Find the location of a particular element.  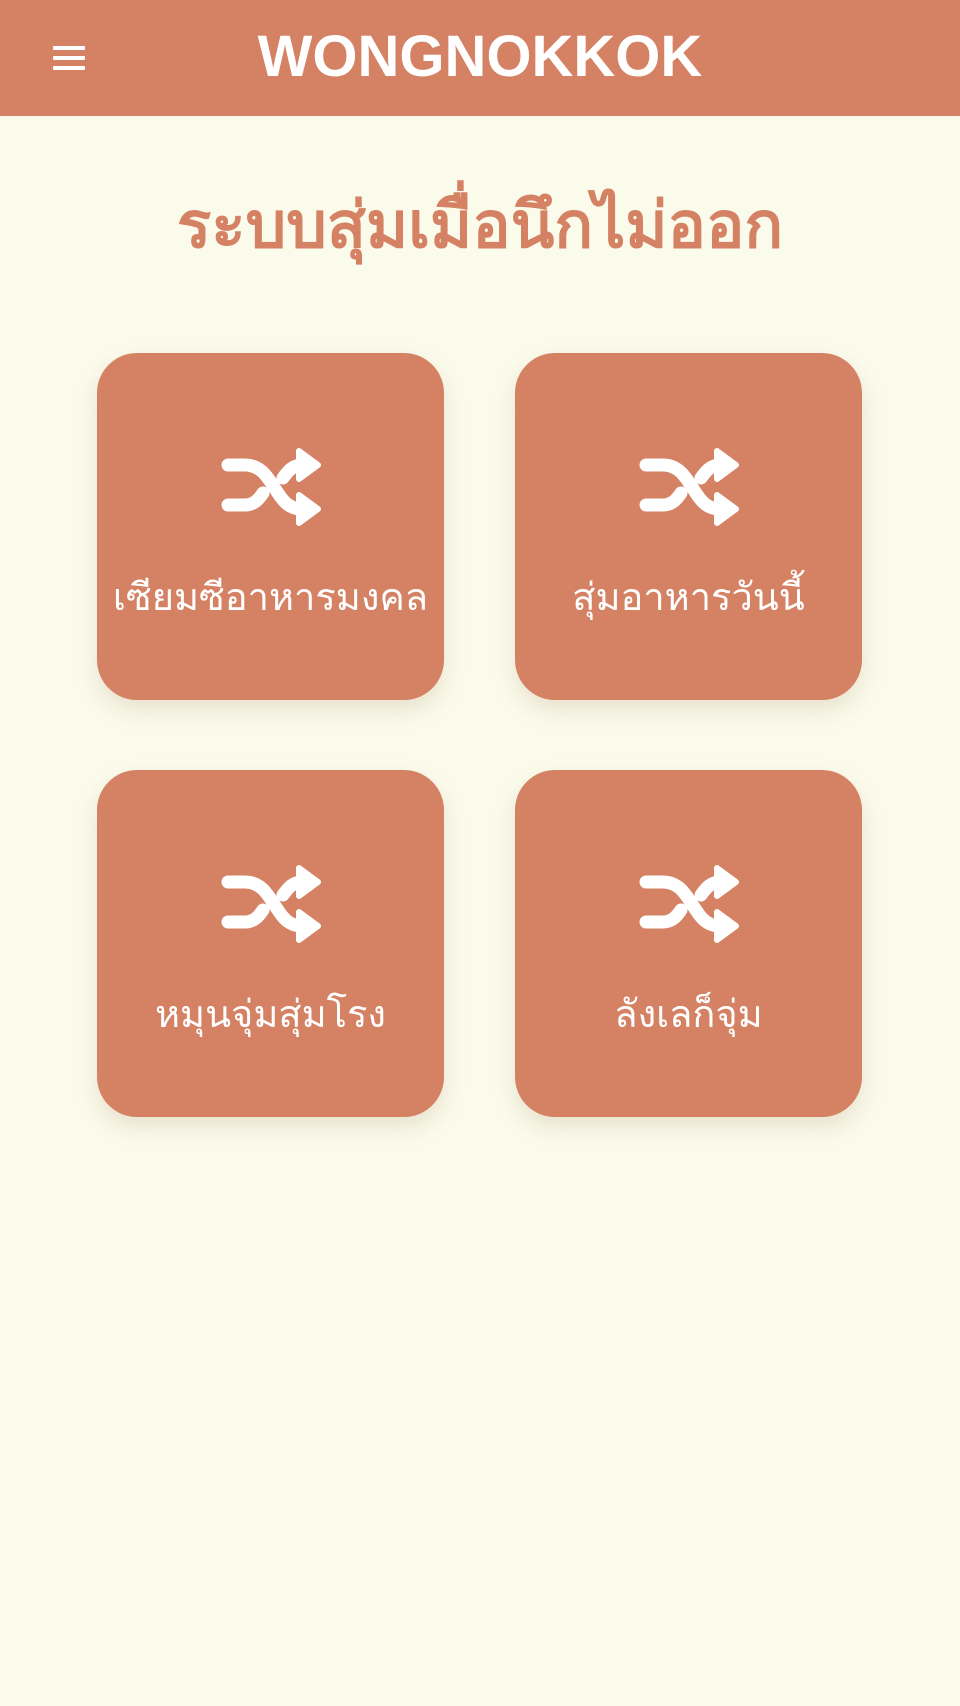

card-label: ลังเลก็จุ่ม is located at coordinates (688, 1014).